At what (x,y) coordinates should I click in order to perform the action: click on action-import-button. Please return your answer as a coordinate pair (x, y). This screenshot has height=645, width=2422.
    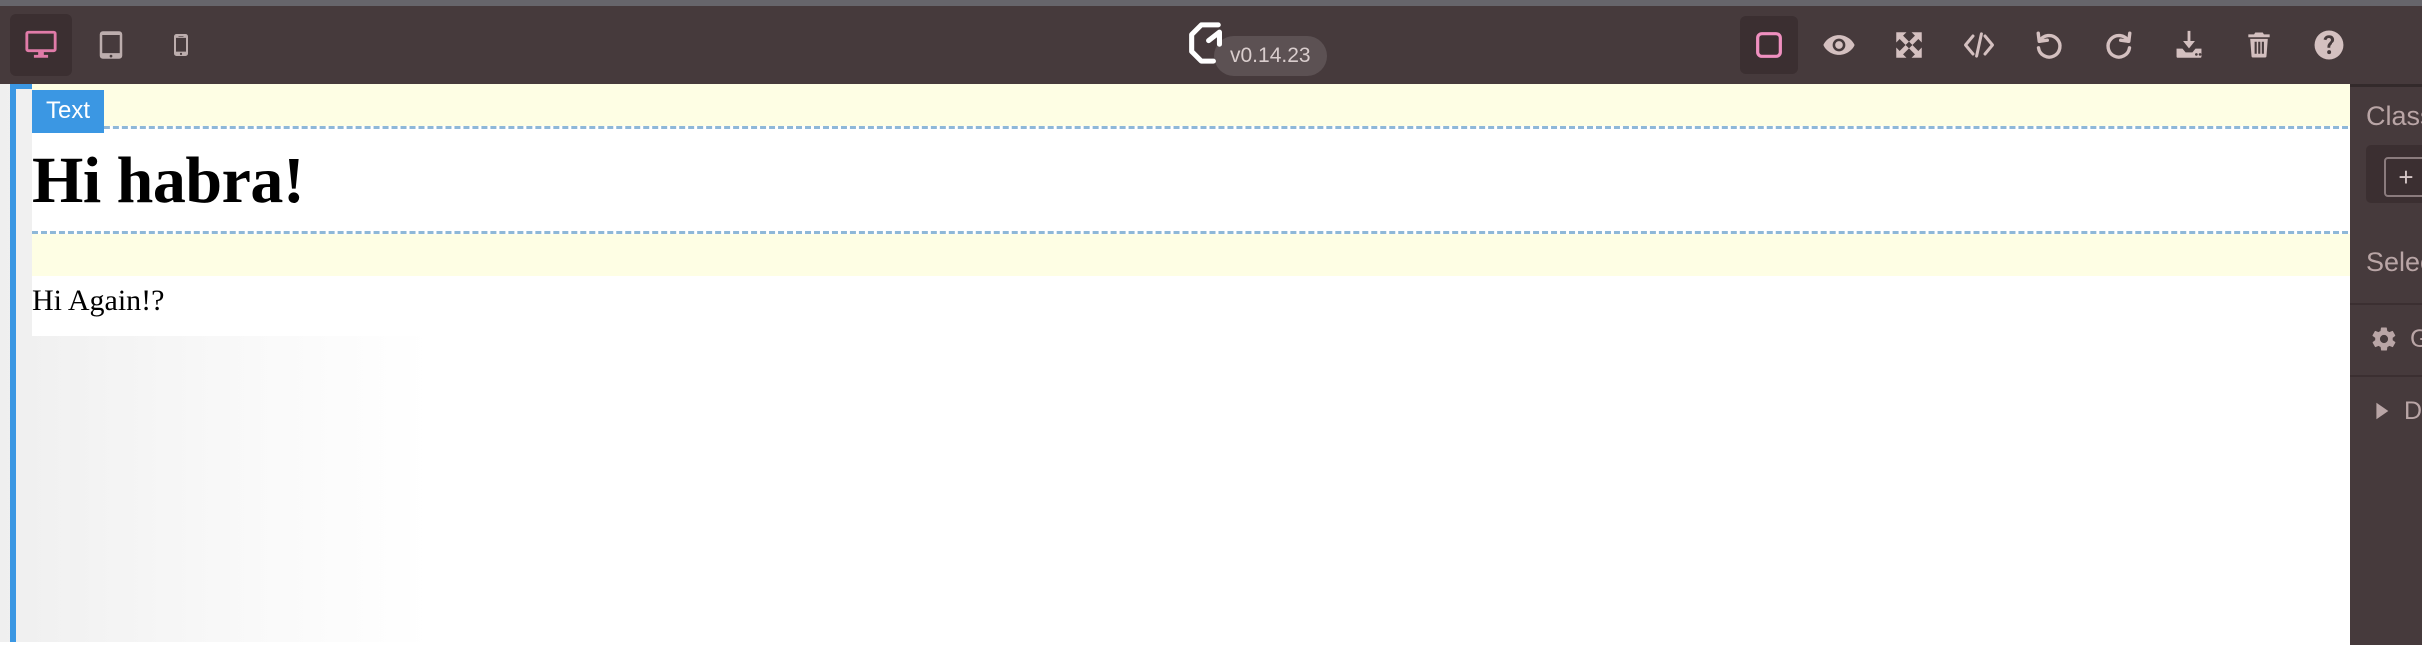
    Looking at the image, I should click on (2189, 45).